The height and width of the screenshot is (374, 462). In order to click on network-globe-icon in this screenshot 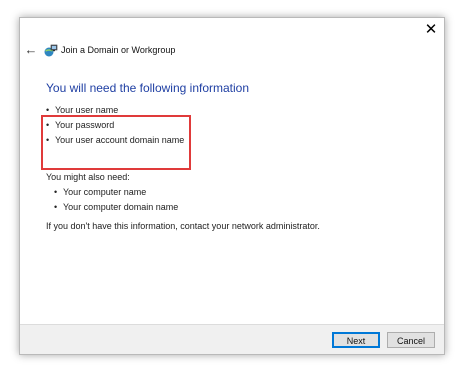, I will do `click(51, 50)`.